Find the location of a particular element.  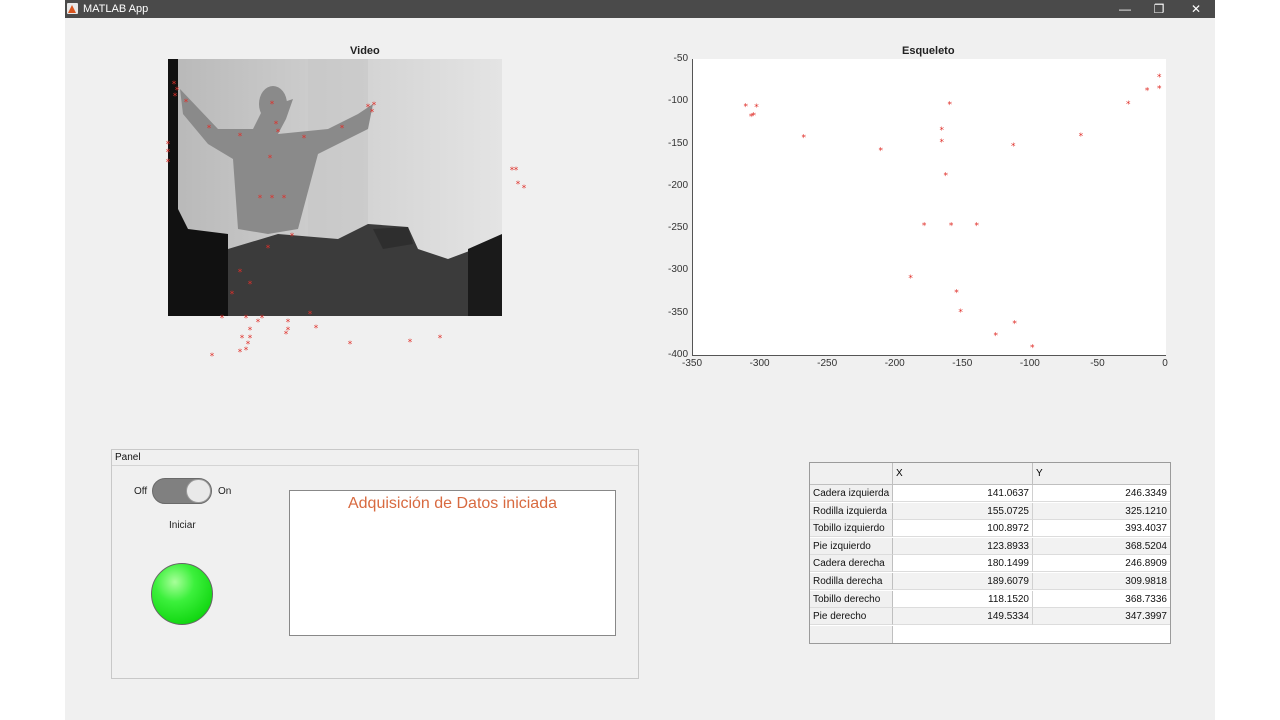

table-cell-y: 393.4037 is located at coordinates (1101, 529).